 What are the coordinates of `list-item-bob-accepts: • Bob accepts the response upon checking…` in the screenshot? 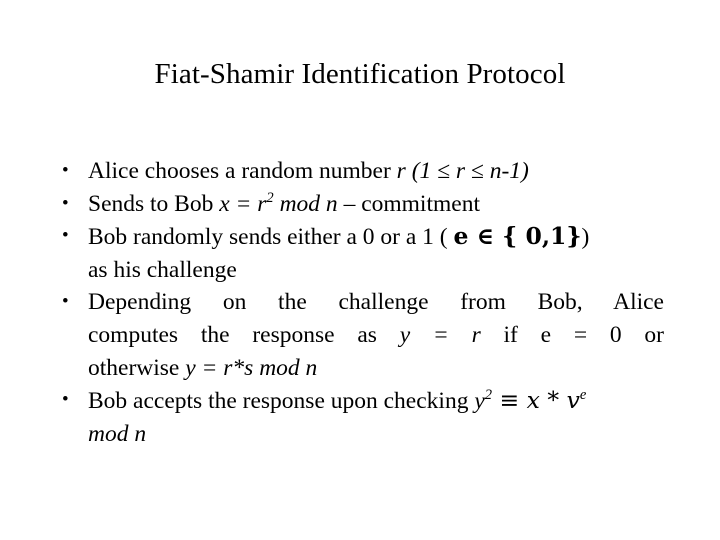 It's located at (361, 417).